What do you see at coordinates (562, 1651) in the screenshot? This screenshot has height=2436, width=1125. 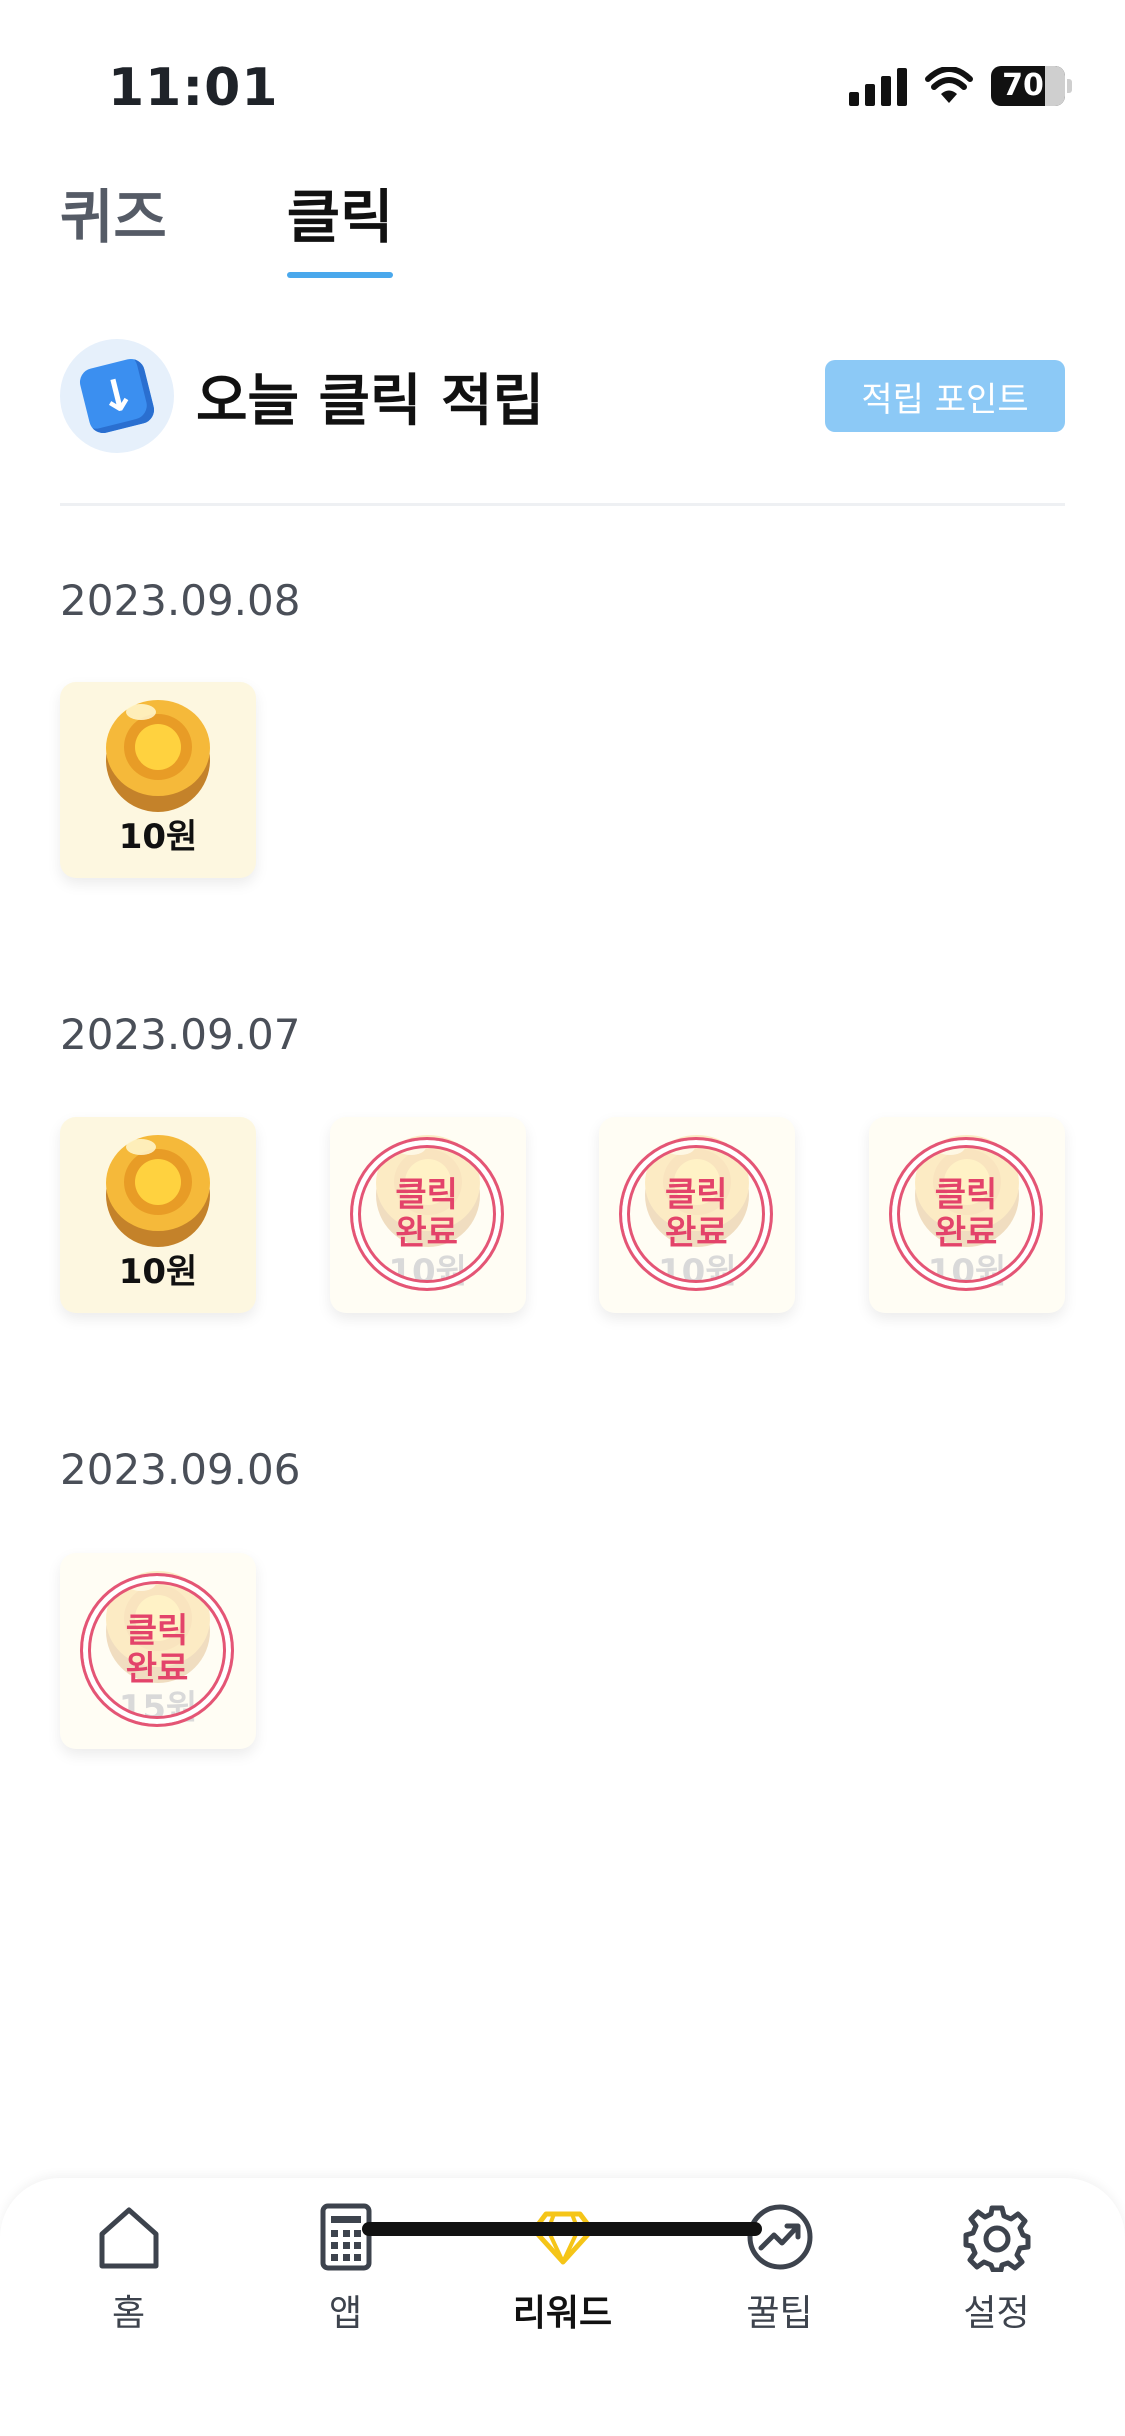 I see `reward-row: 15원 클릭 완료` at bounding box center [562, 1651].